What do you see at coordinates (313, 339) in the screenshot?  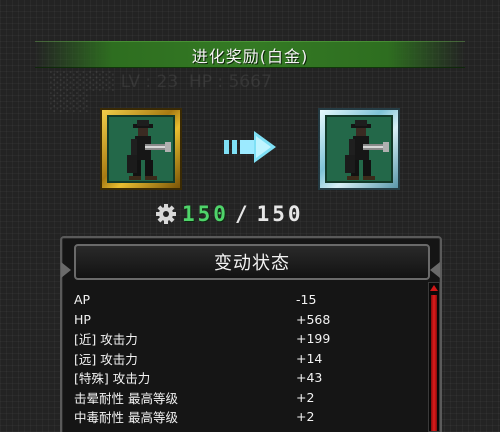 I see `stat-value: +199` at bounding box center [313, 339].